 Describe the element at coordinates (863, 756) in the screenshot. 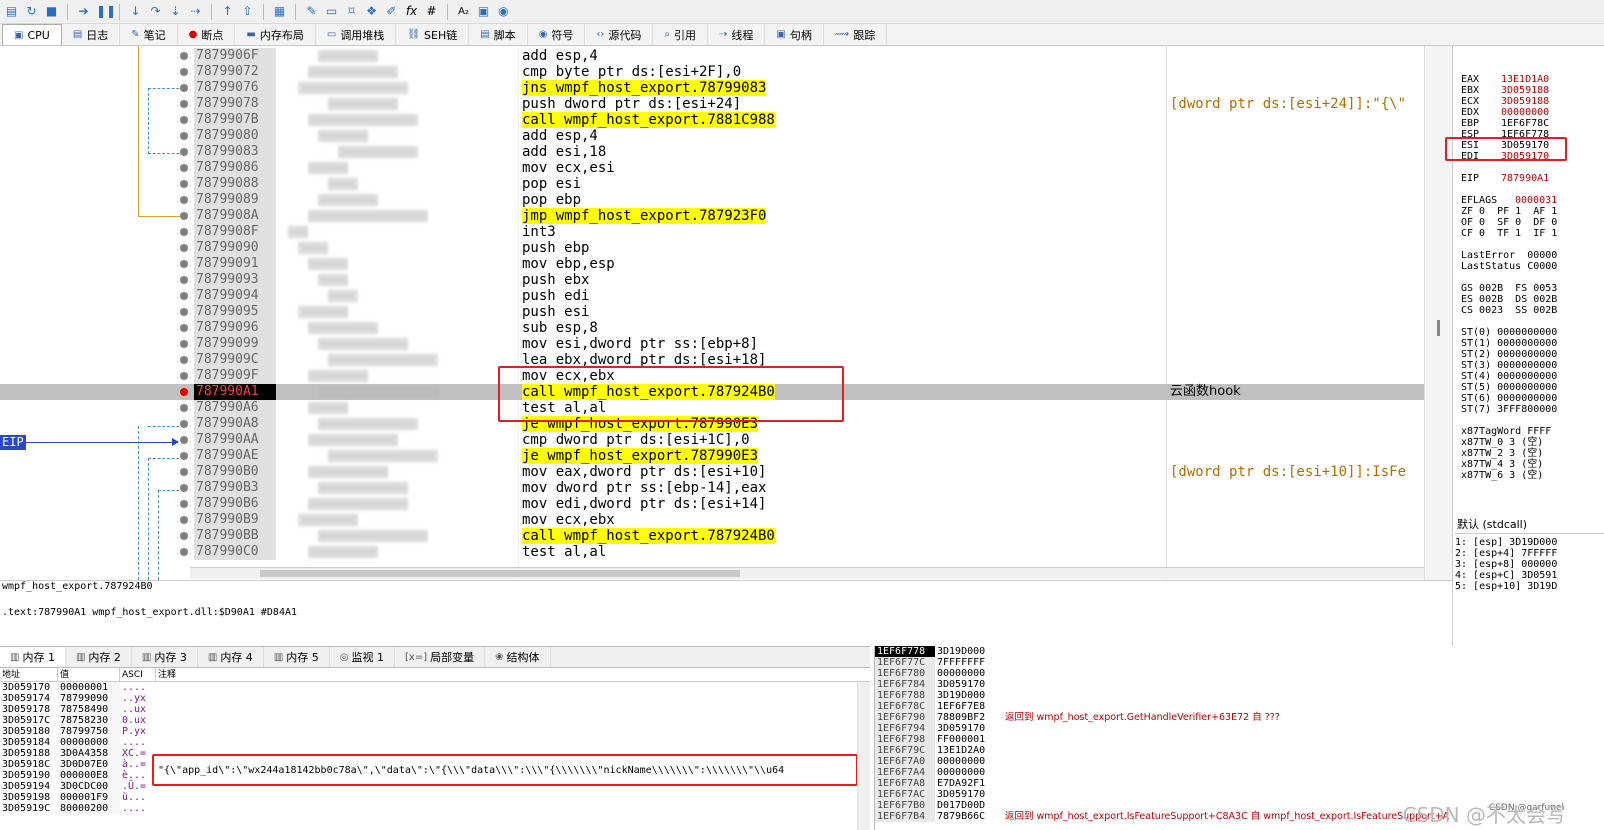

I see `dump-vertical-scrollbar` at that location.